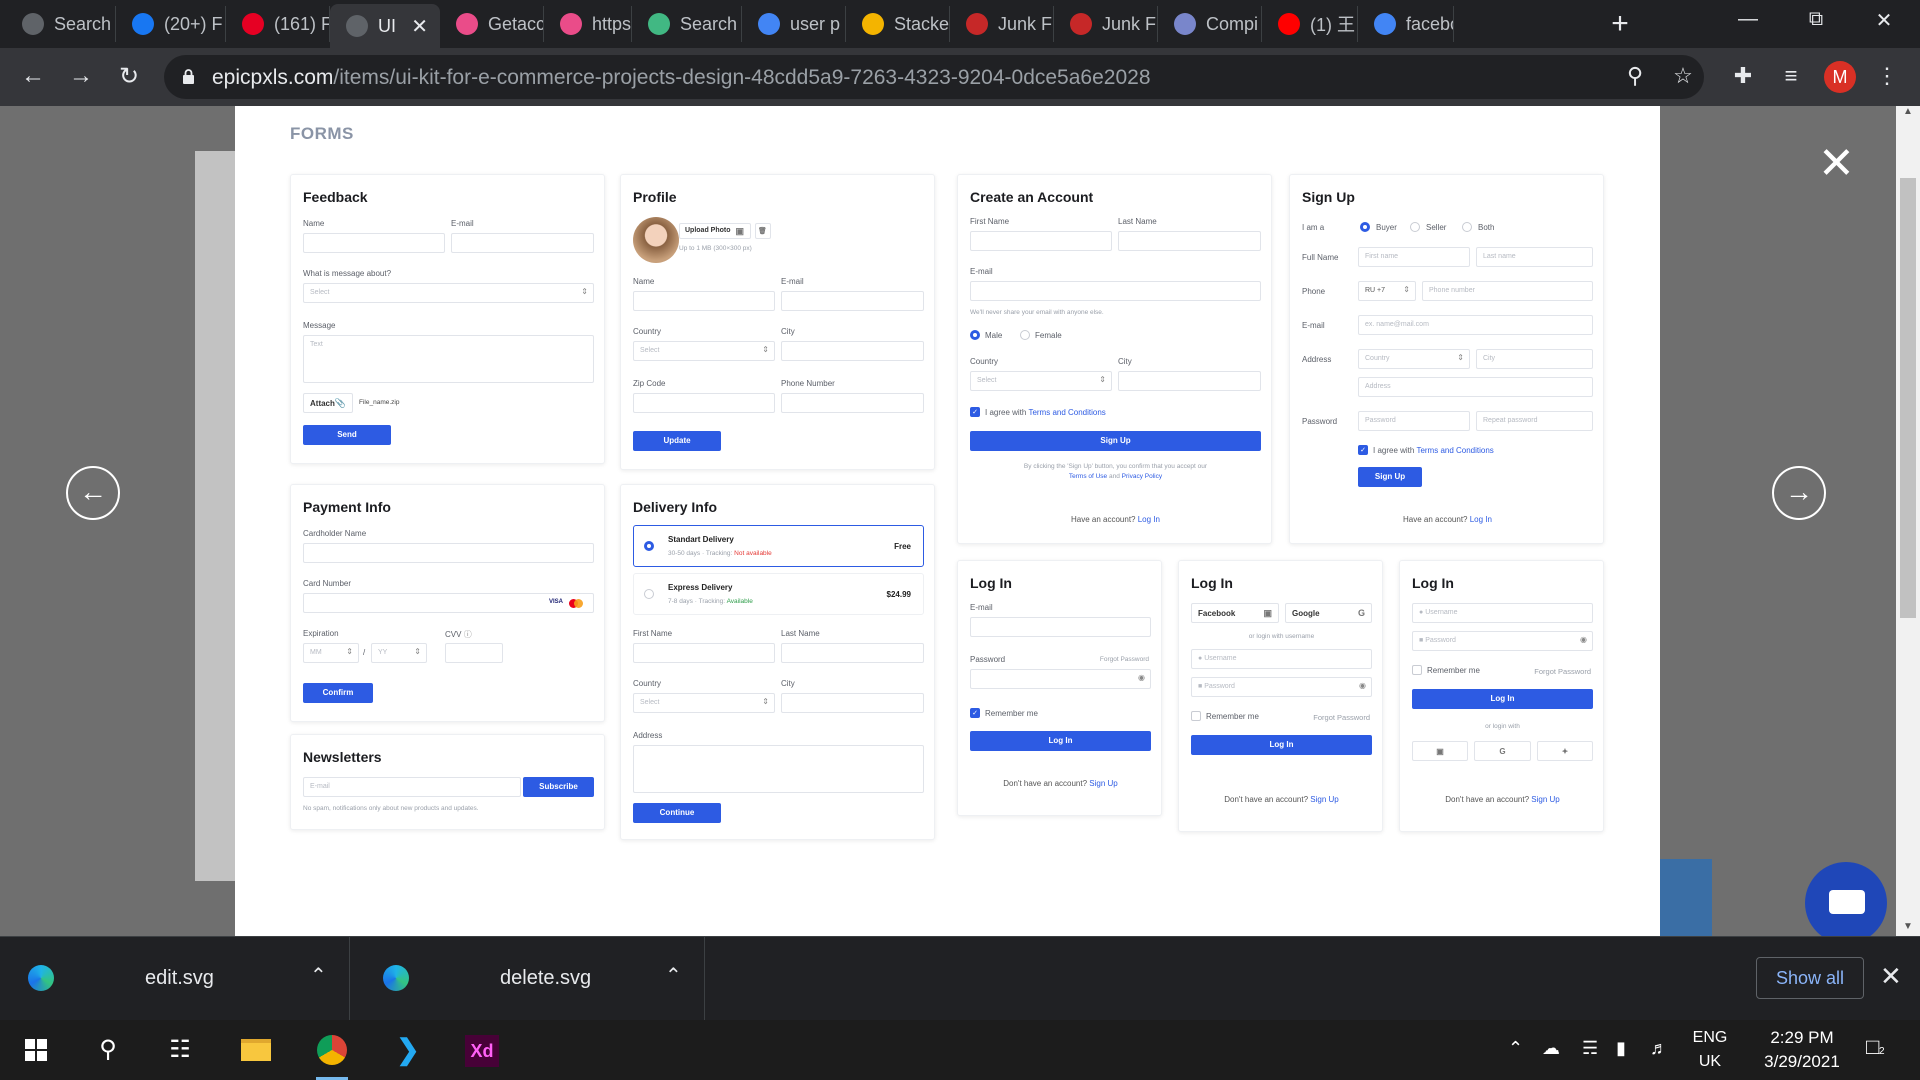 This screenshot has width=1920, height=1080. I want to click on country-select: Country ⇕, so click(1414, 359).